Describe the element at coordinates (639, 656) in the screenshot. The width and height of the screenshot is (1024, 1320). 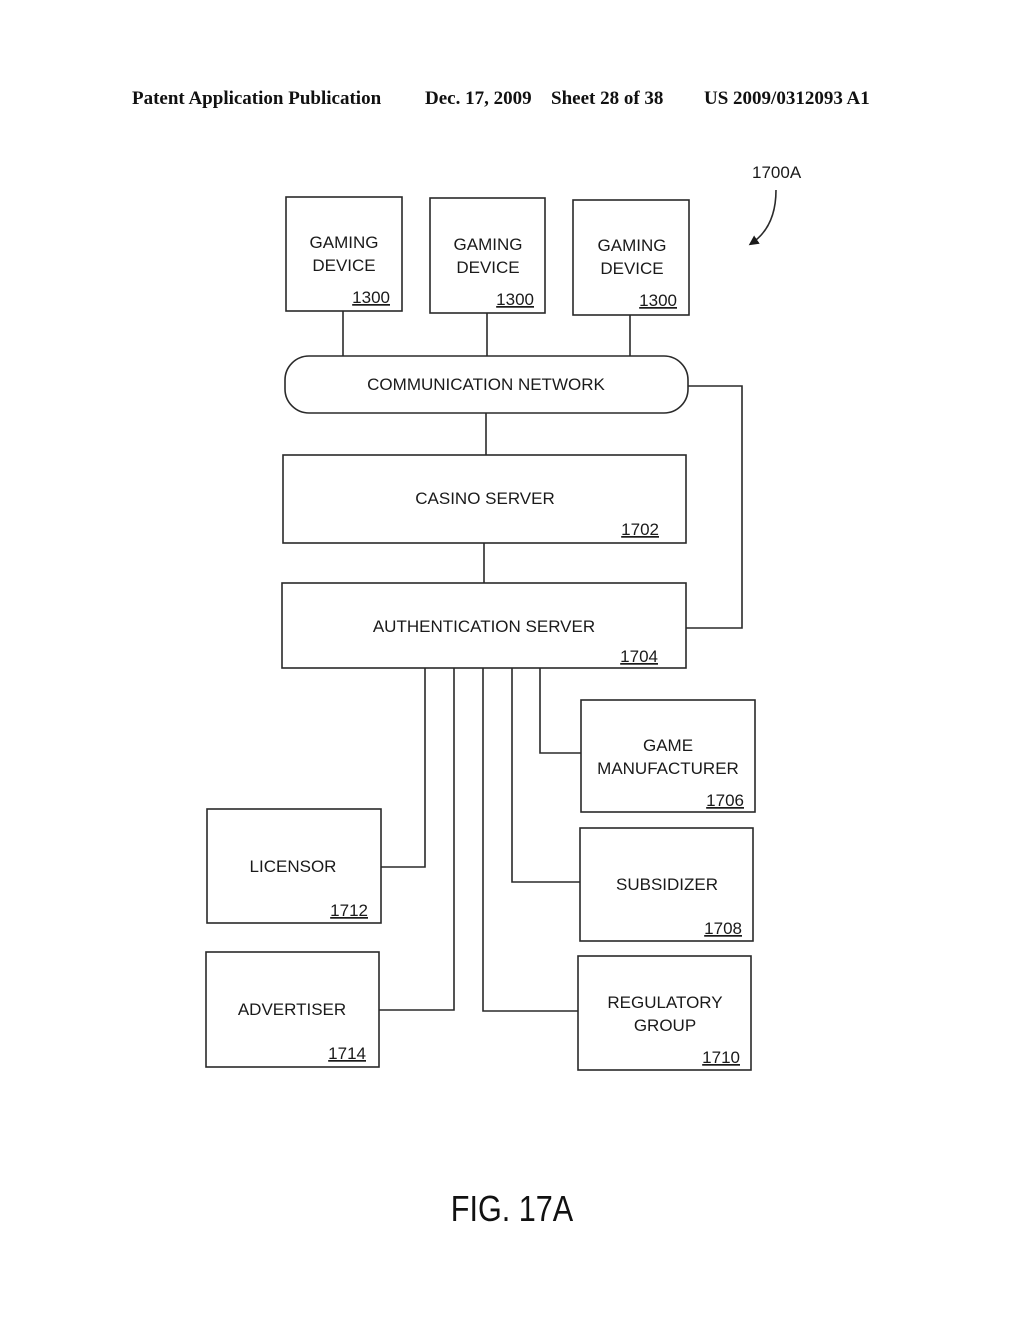
I see `reference-number: 1704` at that location.